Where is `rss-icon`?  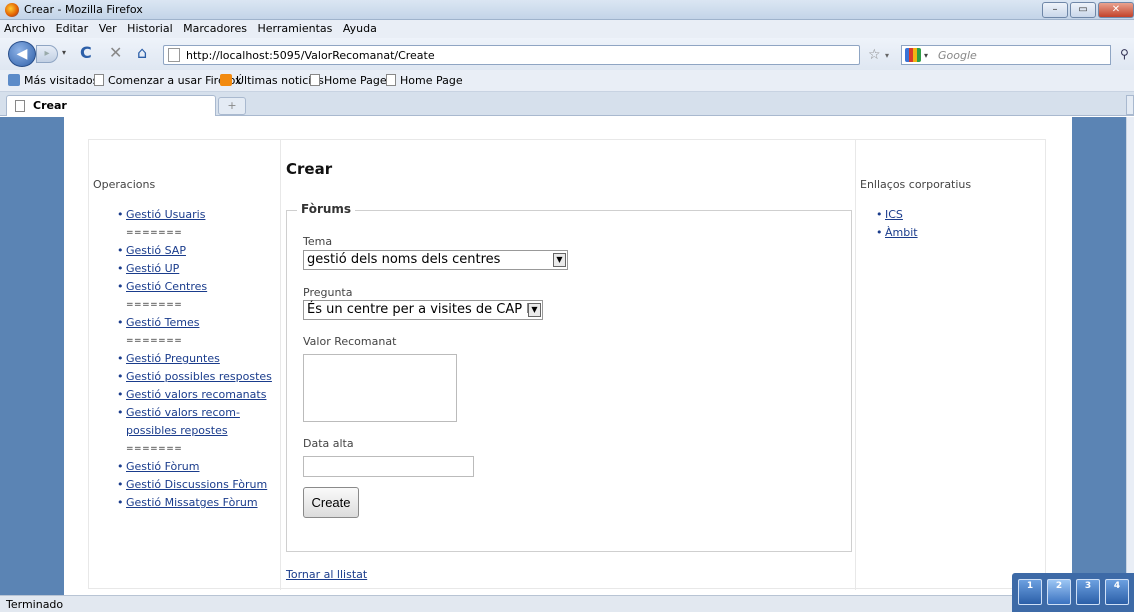
rss-icon is located at coordinates (226, 80).